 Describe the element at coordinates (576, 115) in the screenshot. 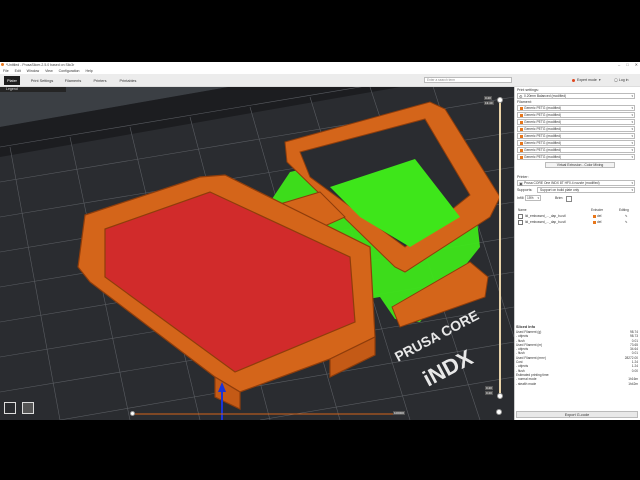

I see `filament-select-2: Generic PETG (modified) ▾` at that location.